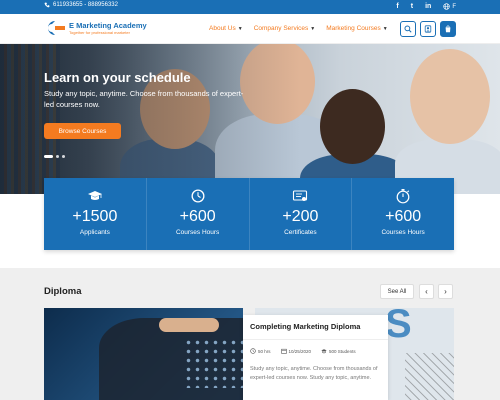  I want to click on linkedin-icon: in, so click(428, 6).